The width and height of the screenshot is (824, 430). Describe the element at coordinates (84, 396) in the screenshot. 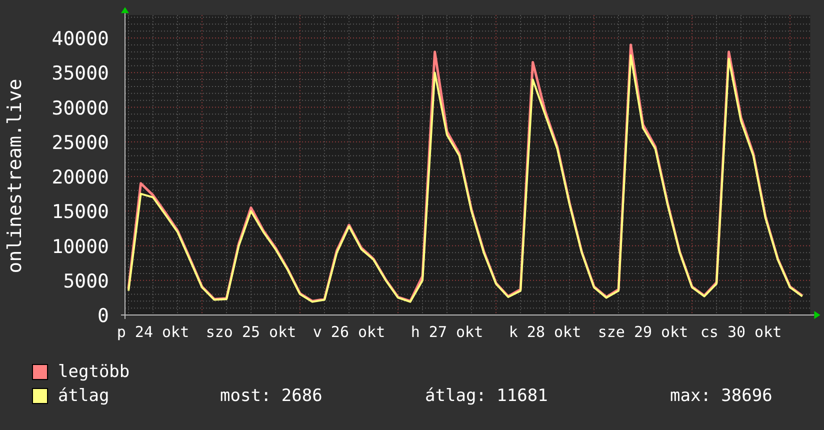

I see `legend-label: átlag` at that location.